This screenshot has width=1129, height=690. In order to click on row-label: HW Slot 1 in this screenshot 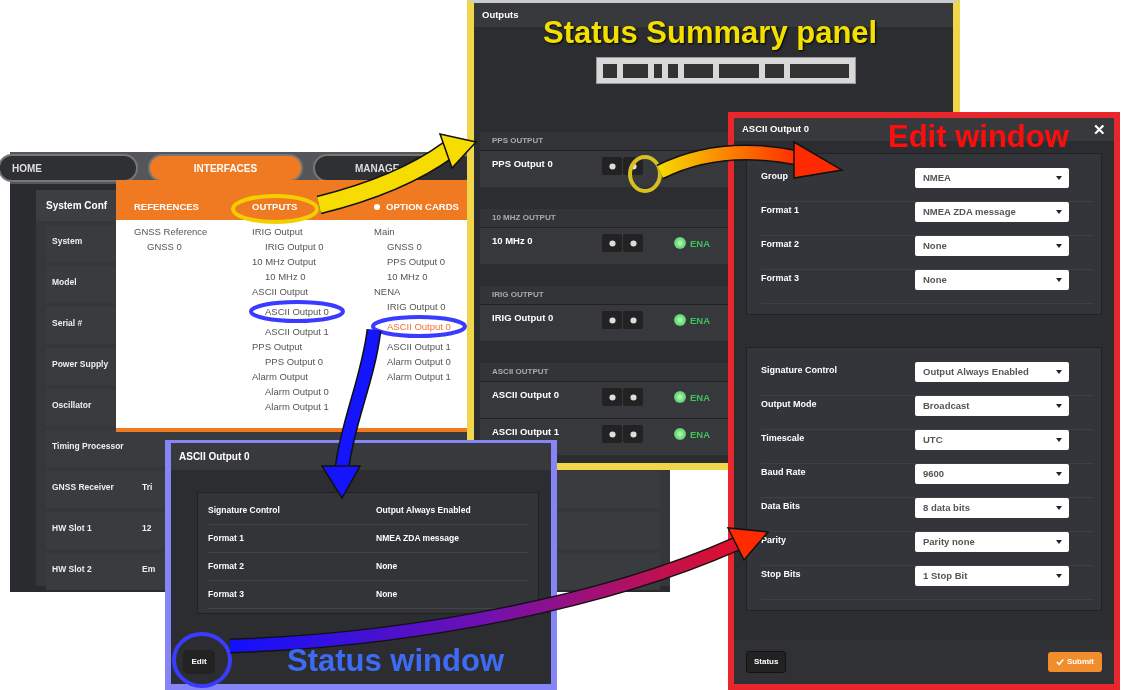, I will do `click(72, 528)`.